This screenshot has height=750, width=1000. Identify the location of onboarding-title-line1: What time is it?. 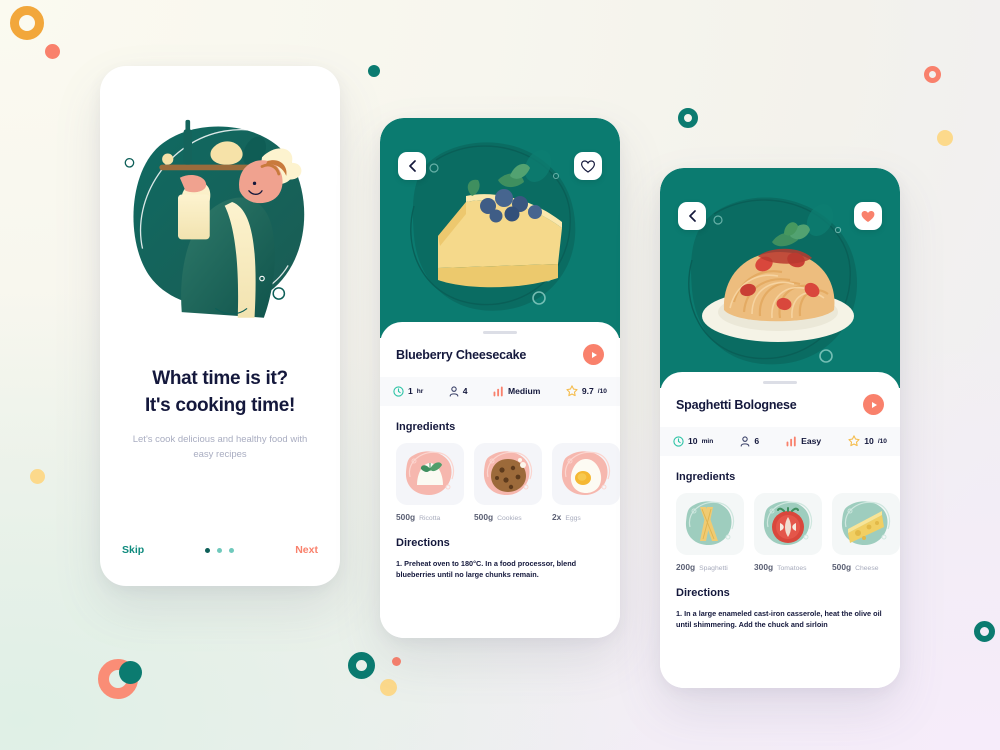
(220, 378).